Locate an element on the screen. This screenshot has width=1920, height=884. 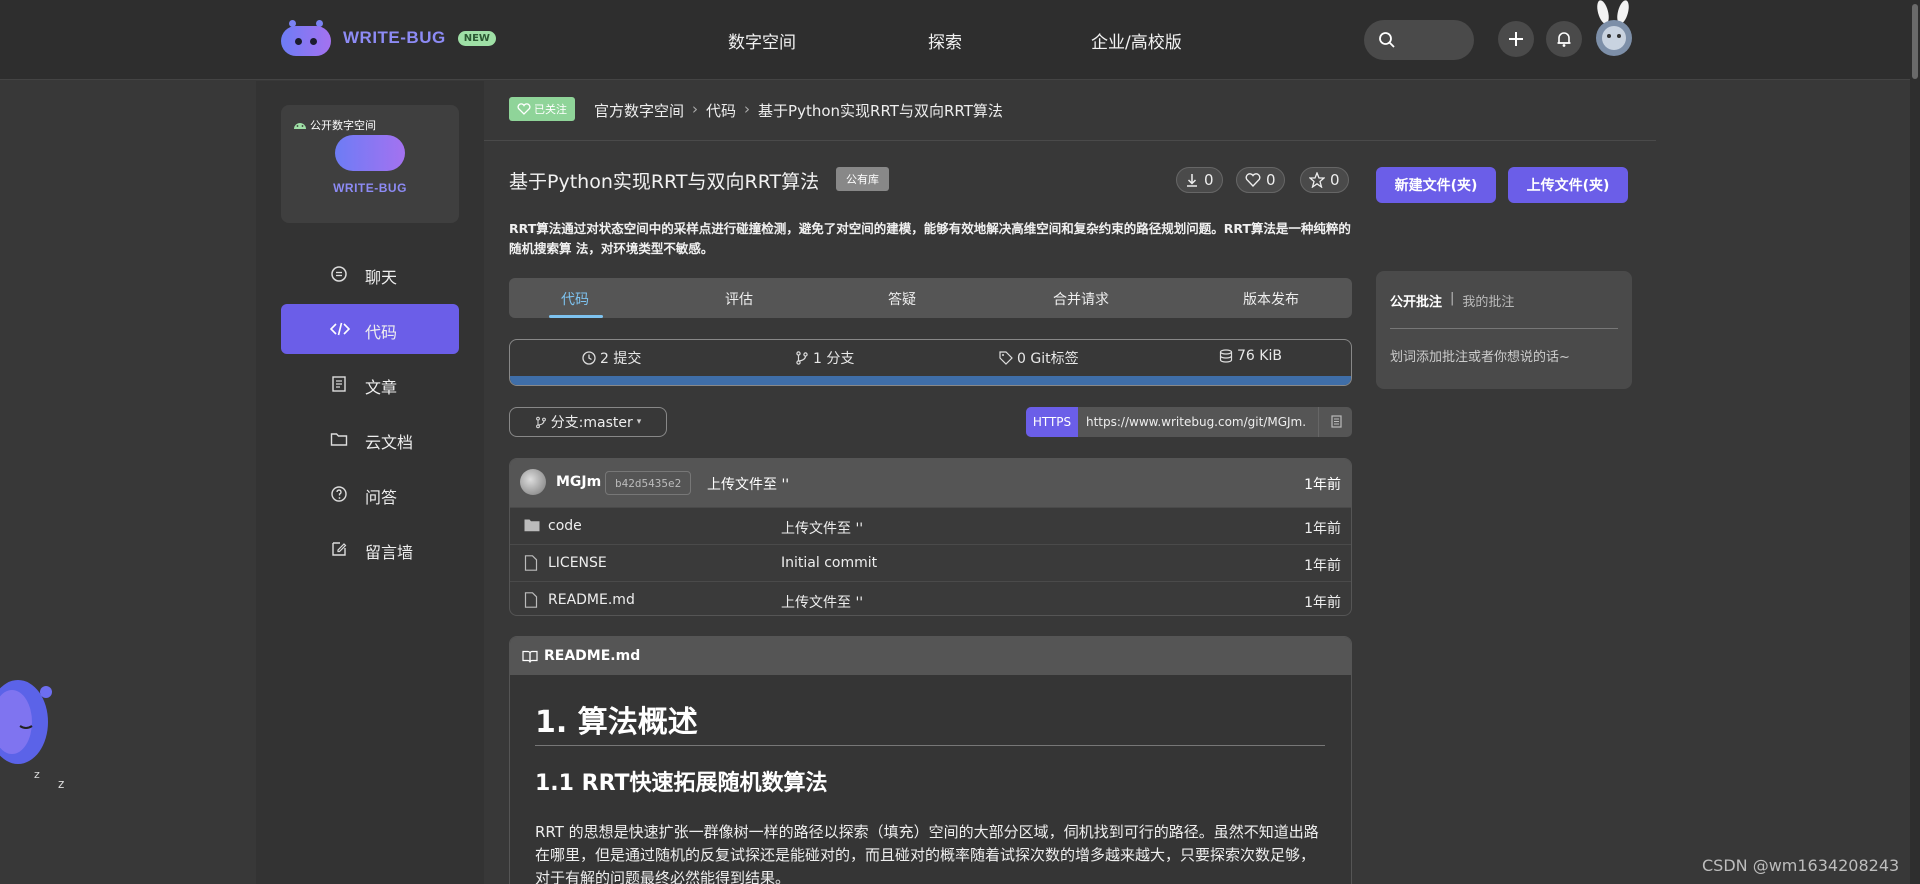
commit-hash: b42d5435e2 is located at coordinates (648, 483).